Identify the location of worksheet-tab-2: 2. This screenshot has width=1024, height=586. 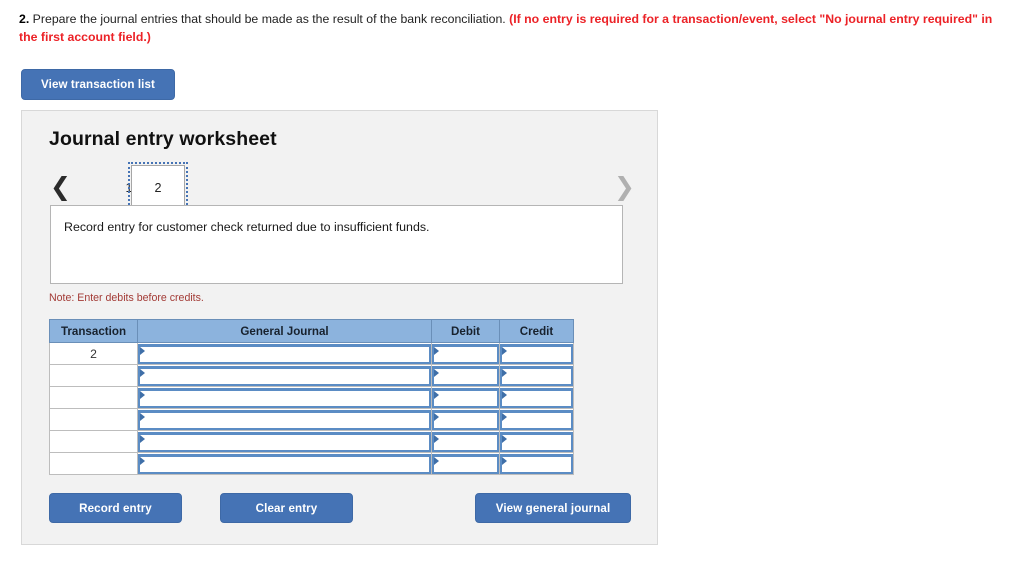
(158, 187).